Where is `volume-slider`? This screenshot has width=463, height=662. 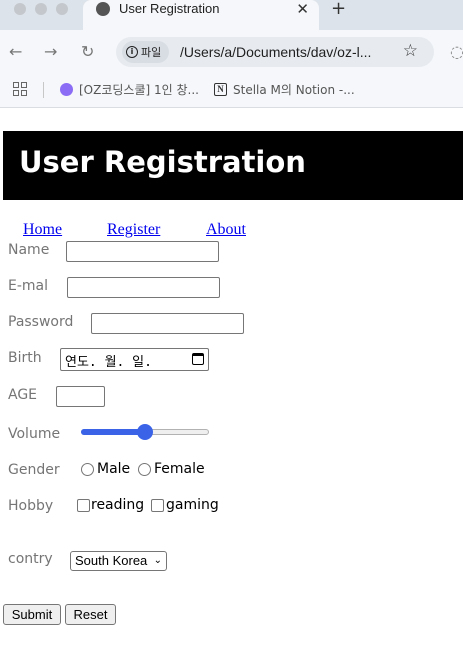
volume-slider is located at coordinates (145, 432).